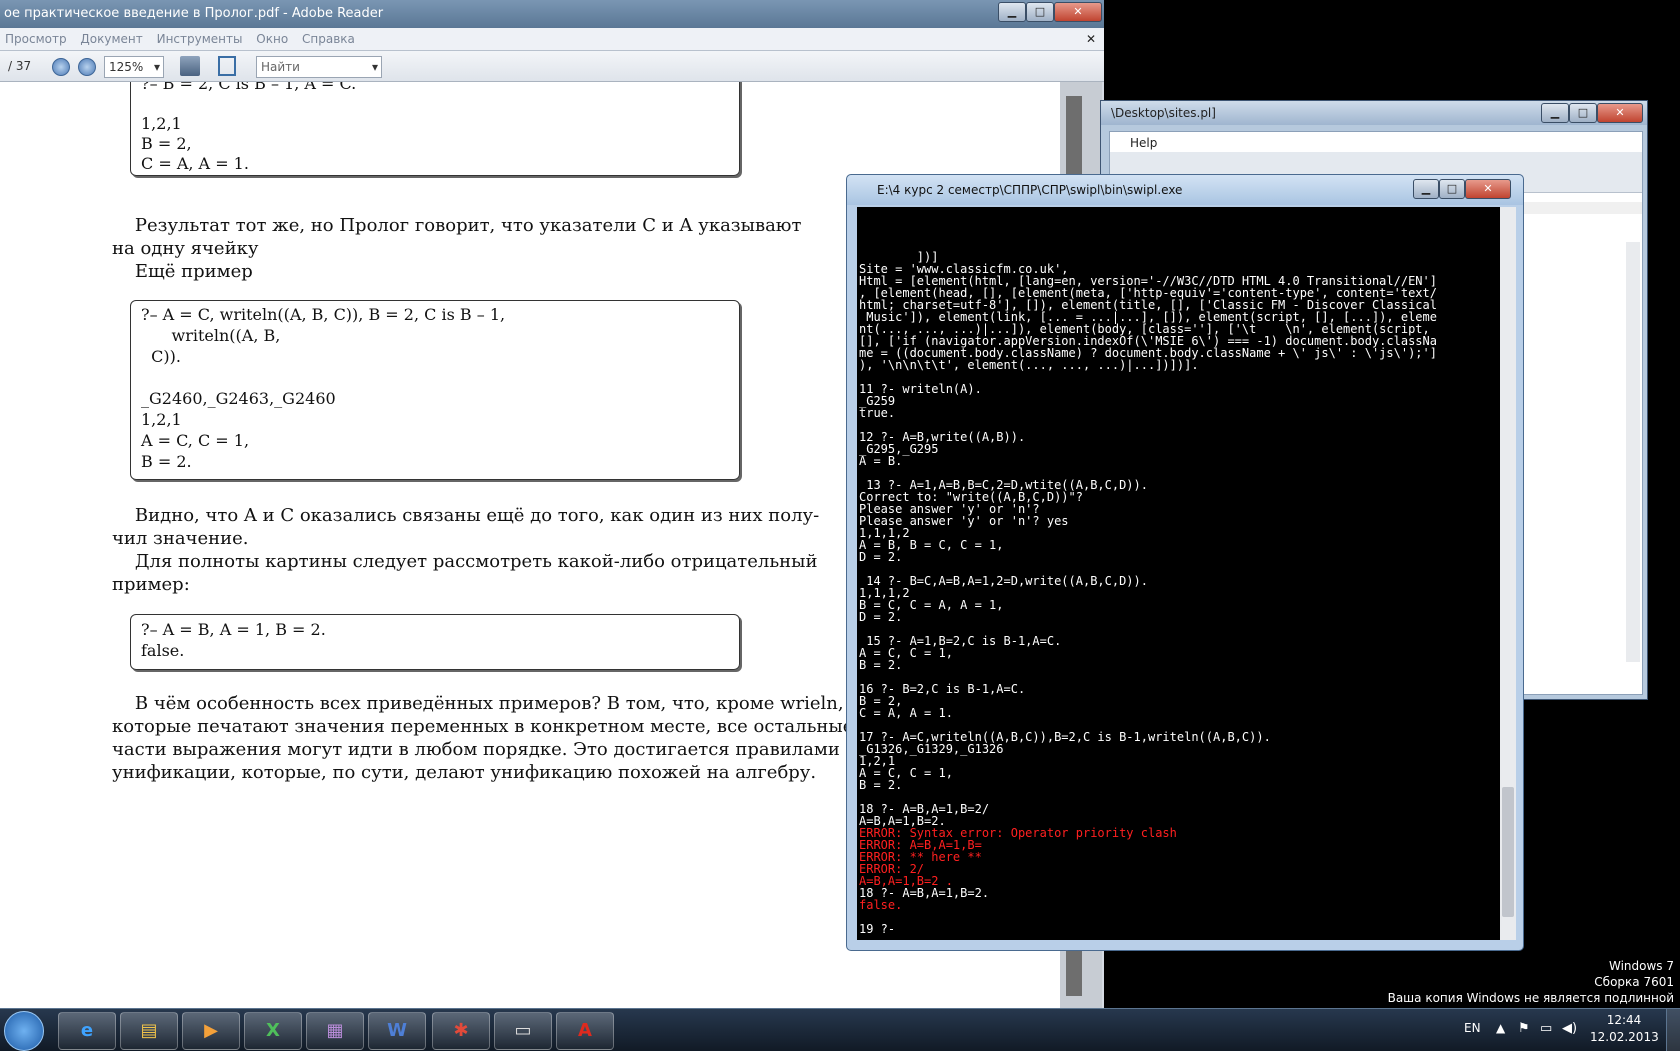 The width and height of the screenshot is (1680, 1051). I want to click on reader-toolbar: / 37 125% ▾ Найти ▾, so click(552, 66).